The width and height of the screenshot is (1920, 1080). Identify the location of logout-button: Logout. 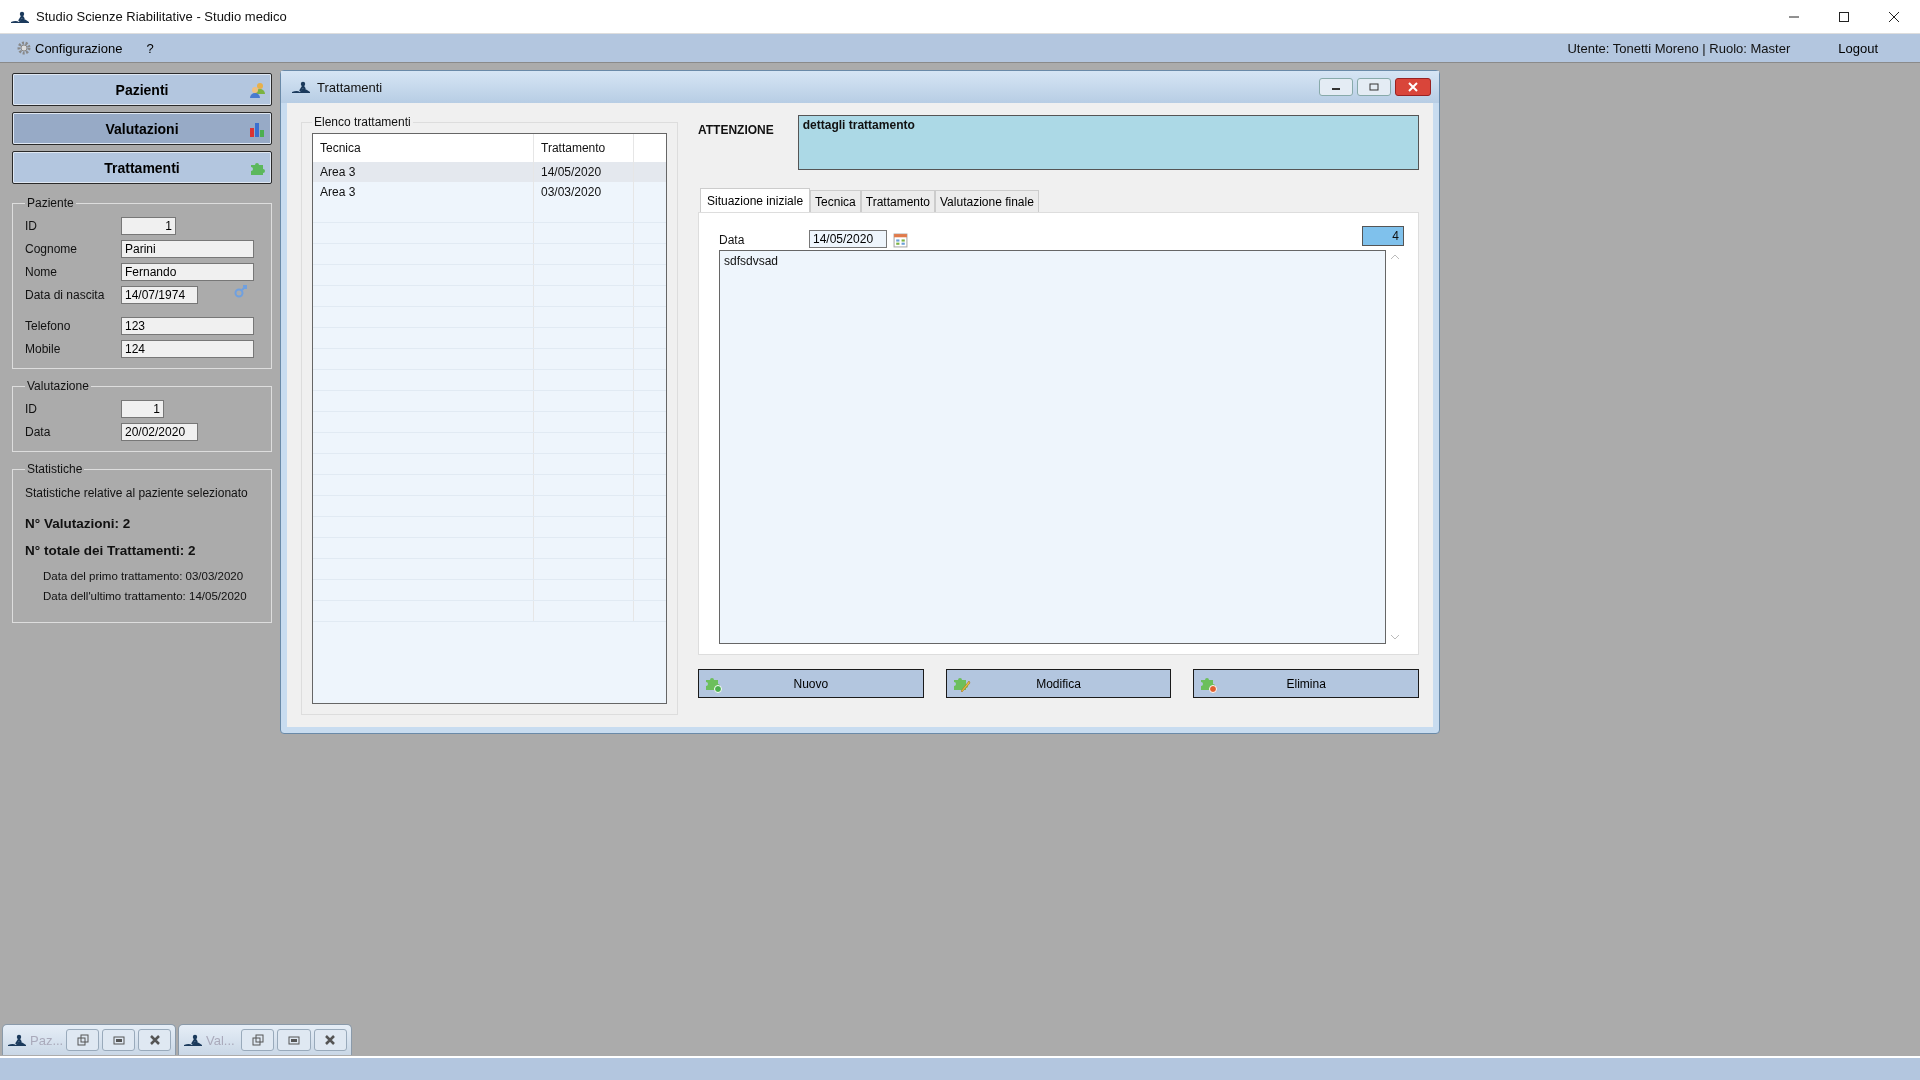
(1858, 48).